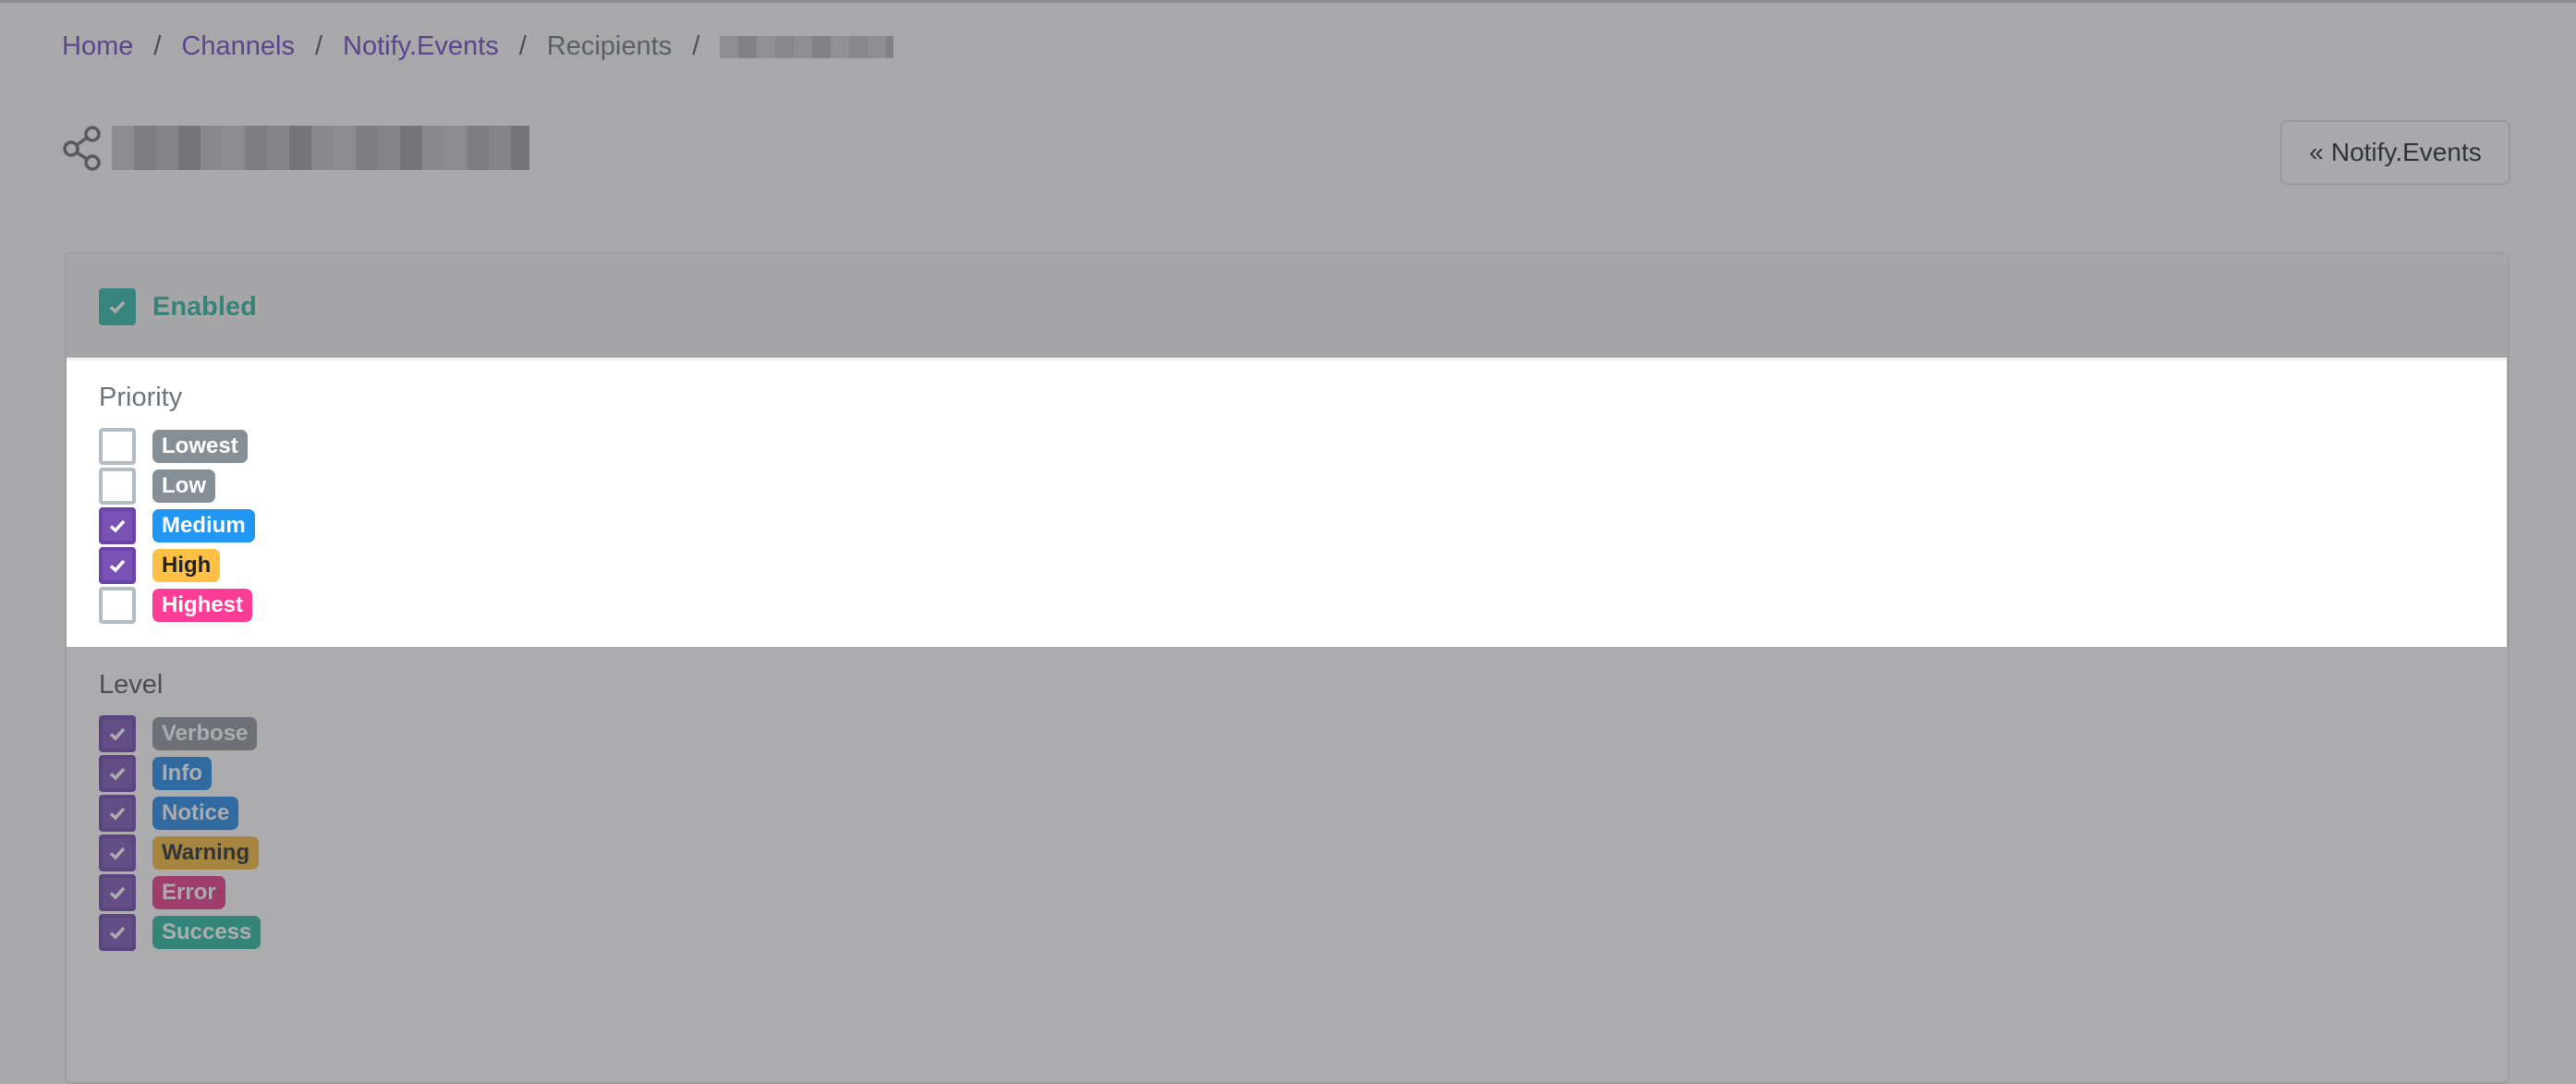 The width and height of the screenshot is (2576, 1084). I want to click on enabled-label: Enabled, so click(204, 306).